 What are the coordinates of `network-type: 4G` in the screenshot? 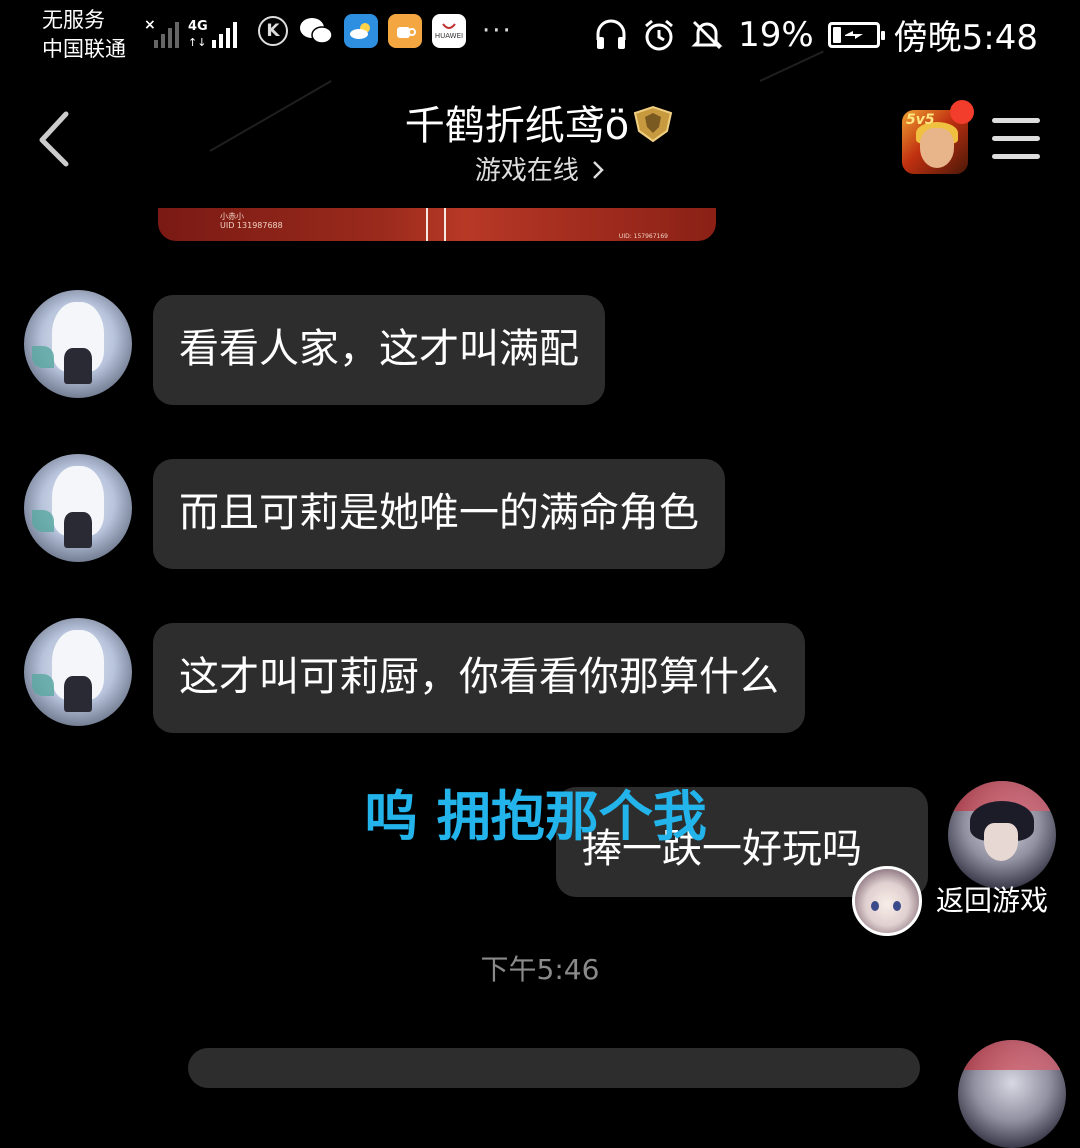 It's located at (198, 26).